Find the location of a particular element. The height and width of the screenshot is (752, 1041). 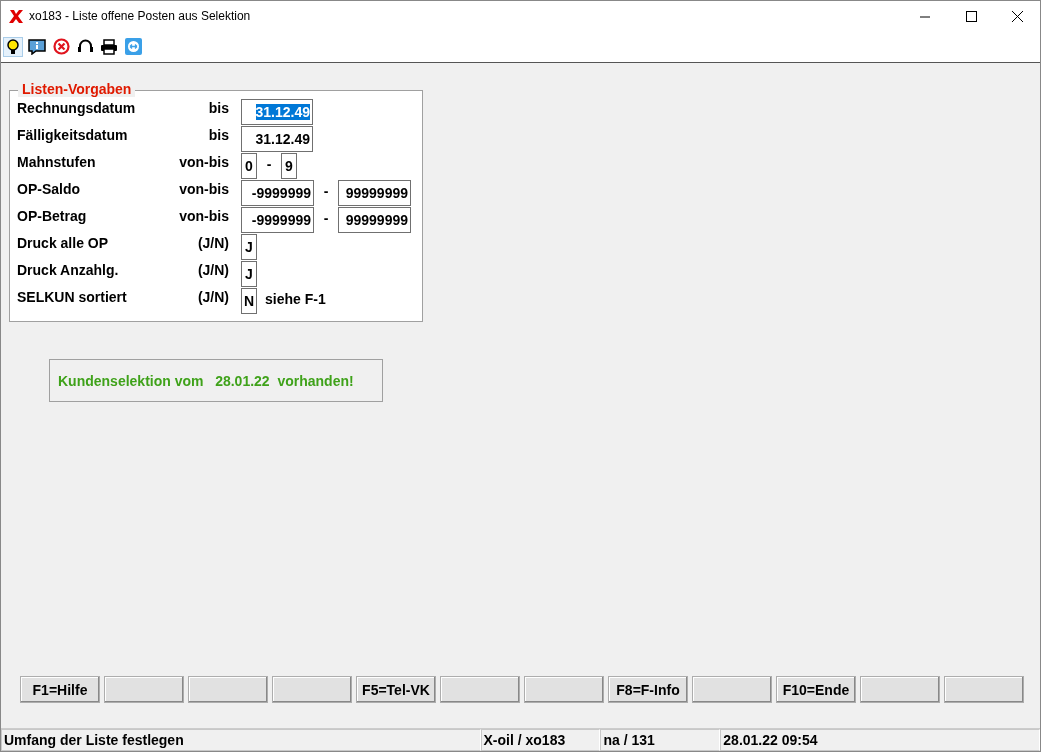

x-logo-icon is located at coordinates (16, 16).